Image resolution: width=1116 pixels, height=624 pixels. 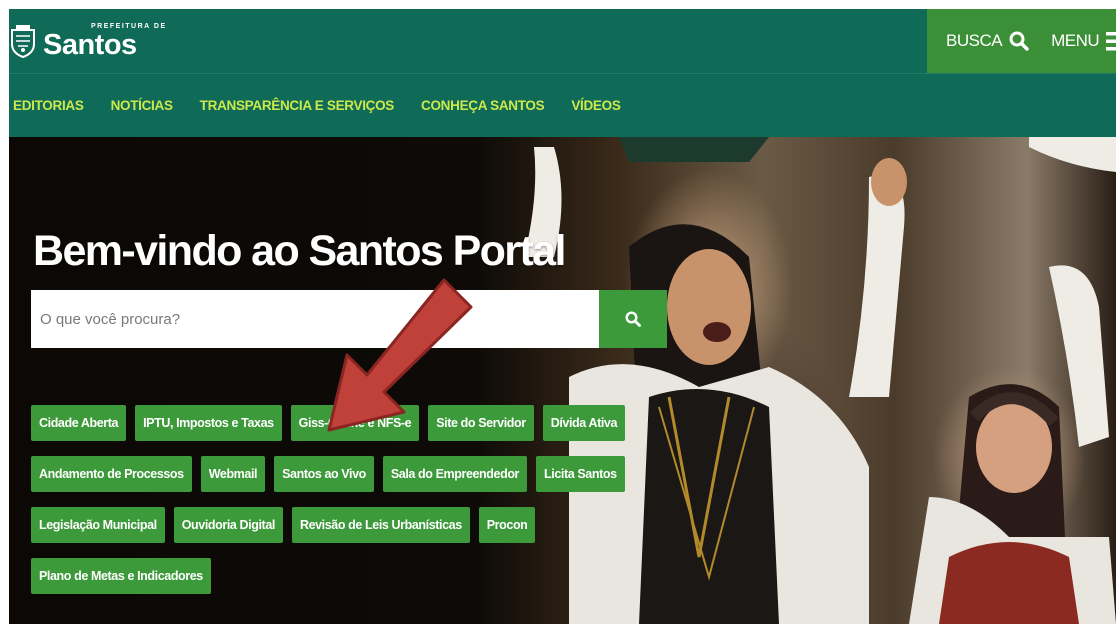 I want to click on red-arrow-icon, so click(x=400, y=355).